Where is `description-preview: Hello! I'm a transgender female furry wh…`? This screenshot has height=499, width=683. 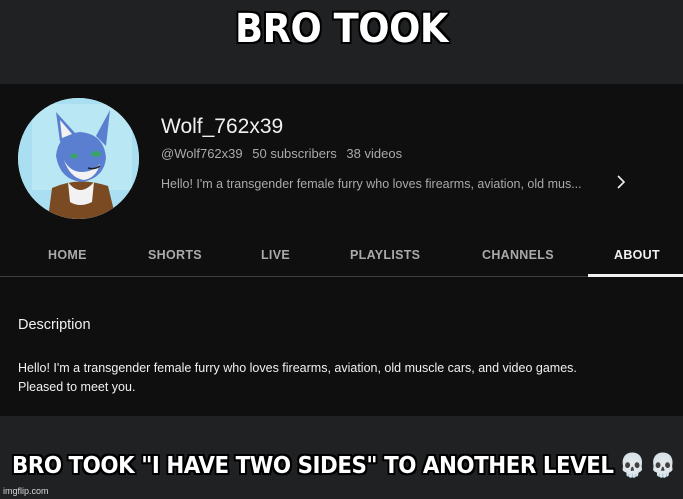 description-preview: Hello! I'm a transgender female furry wh… is located at coordinates (371, 184).